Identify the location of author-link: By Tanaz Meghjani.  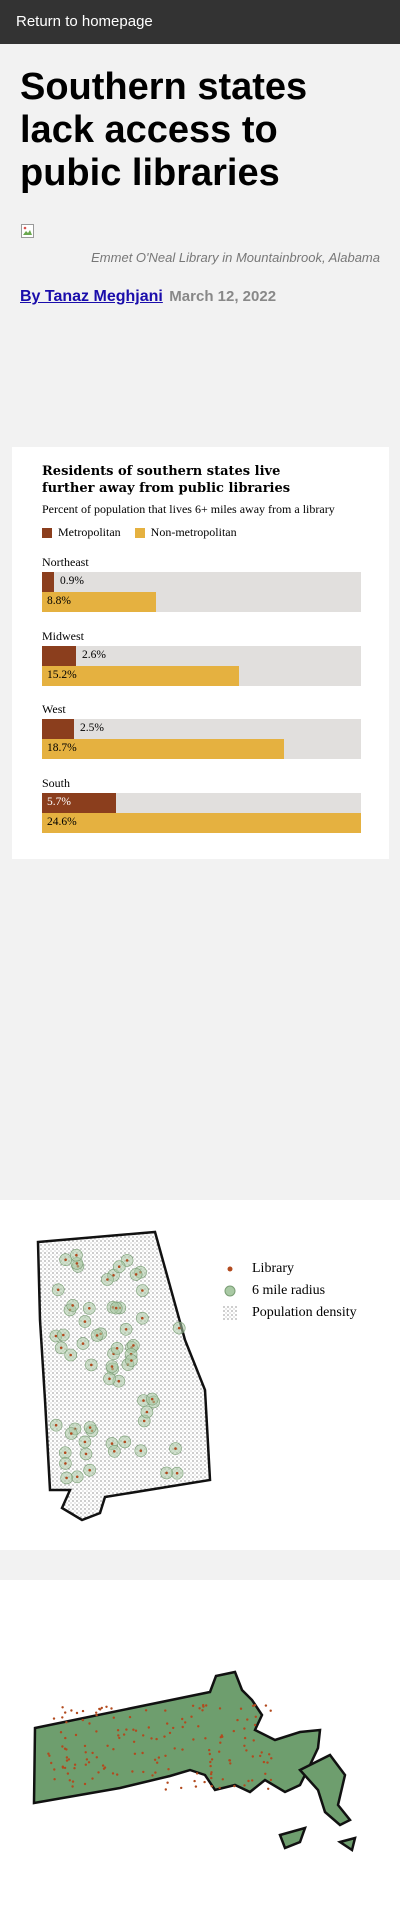
(91, 296).